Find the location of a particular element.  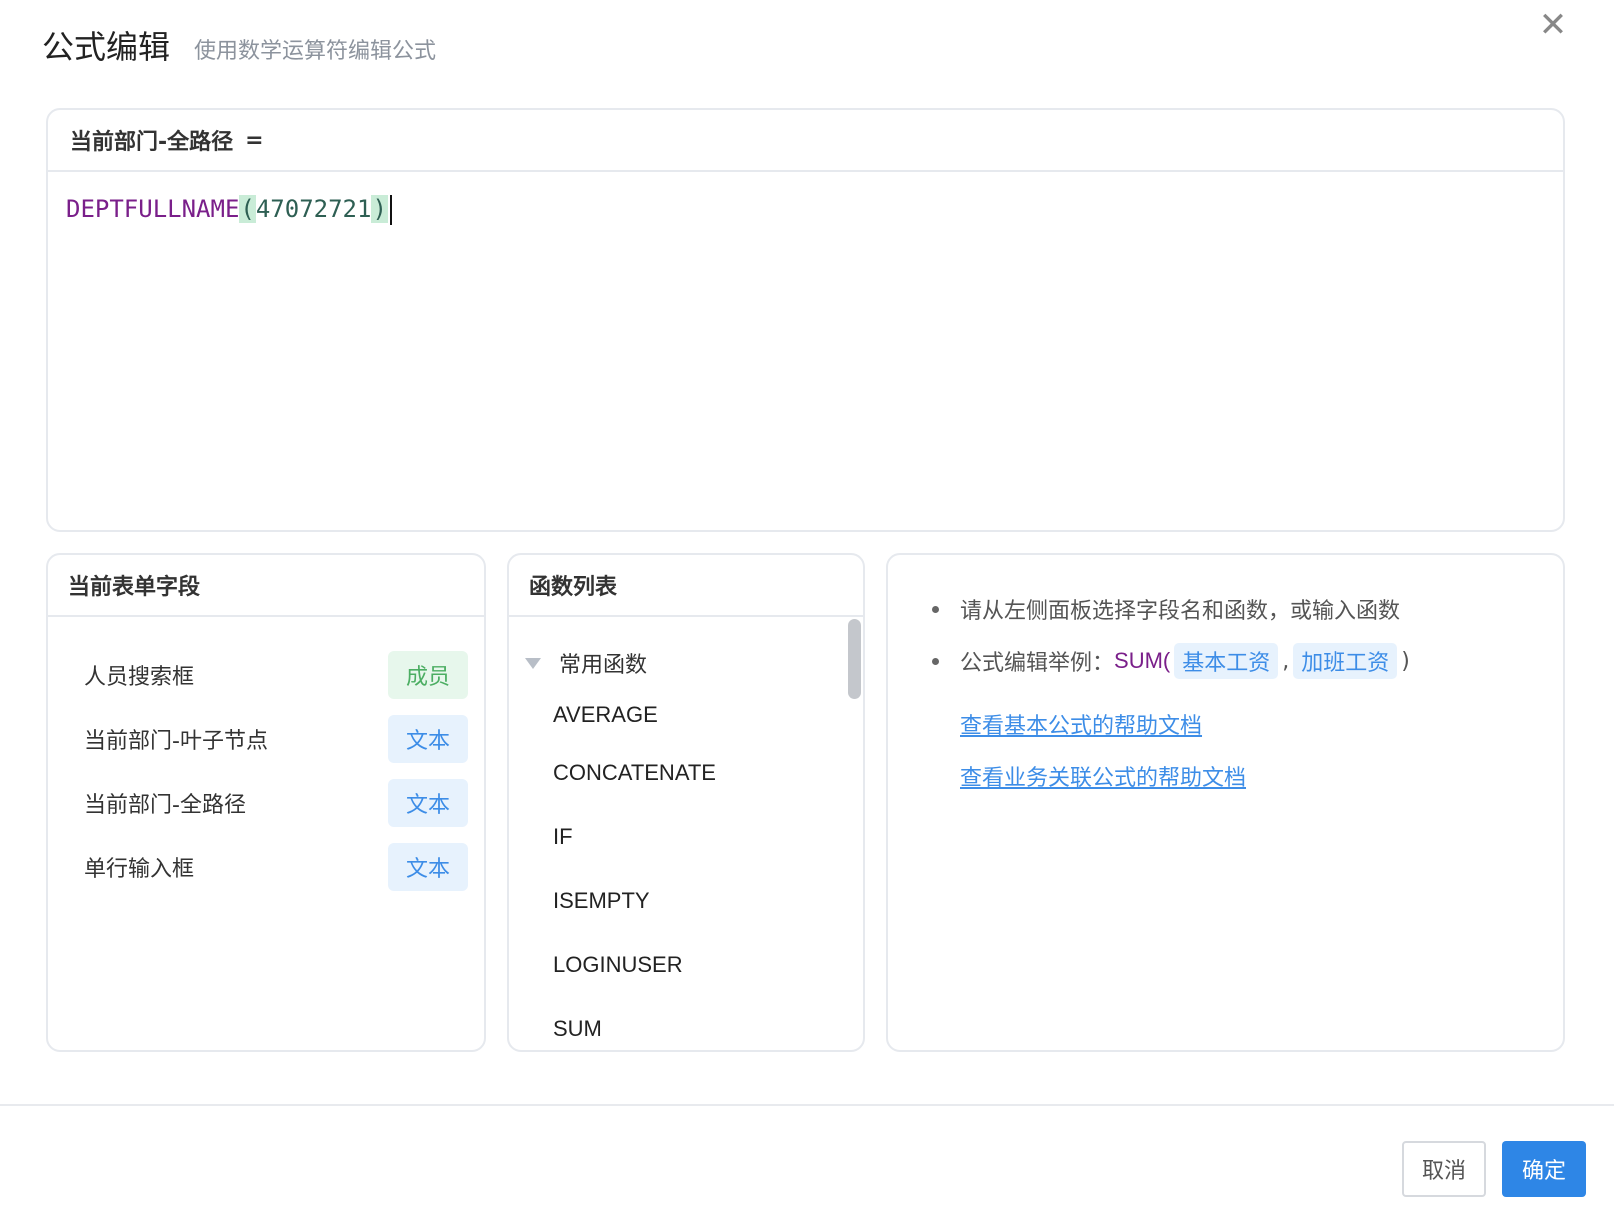

field-name: 当前部门-叶子节点 is located at coordinates (176, 741).